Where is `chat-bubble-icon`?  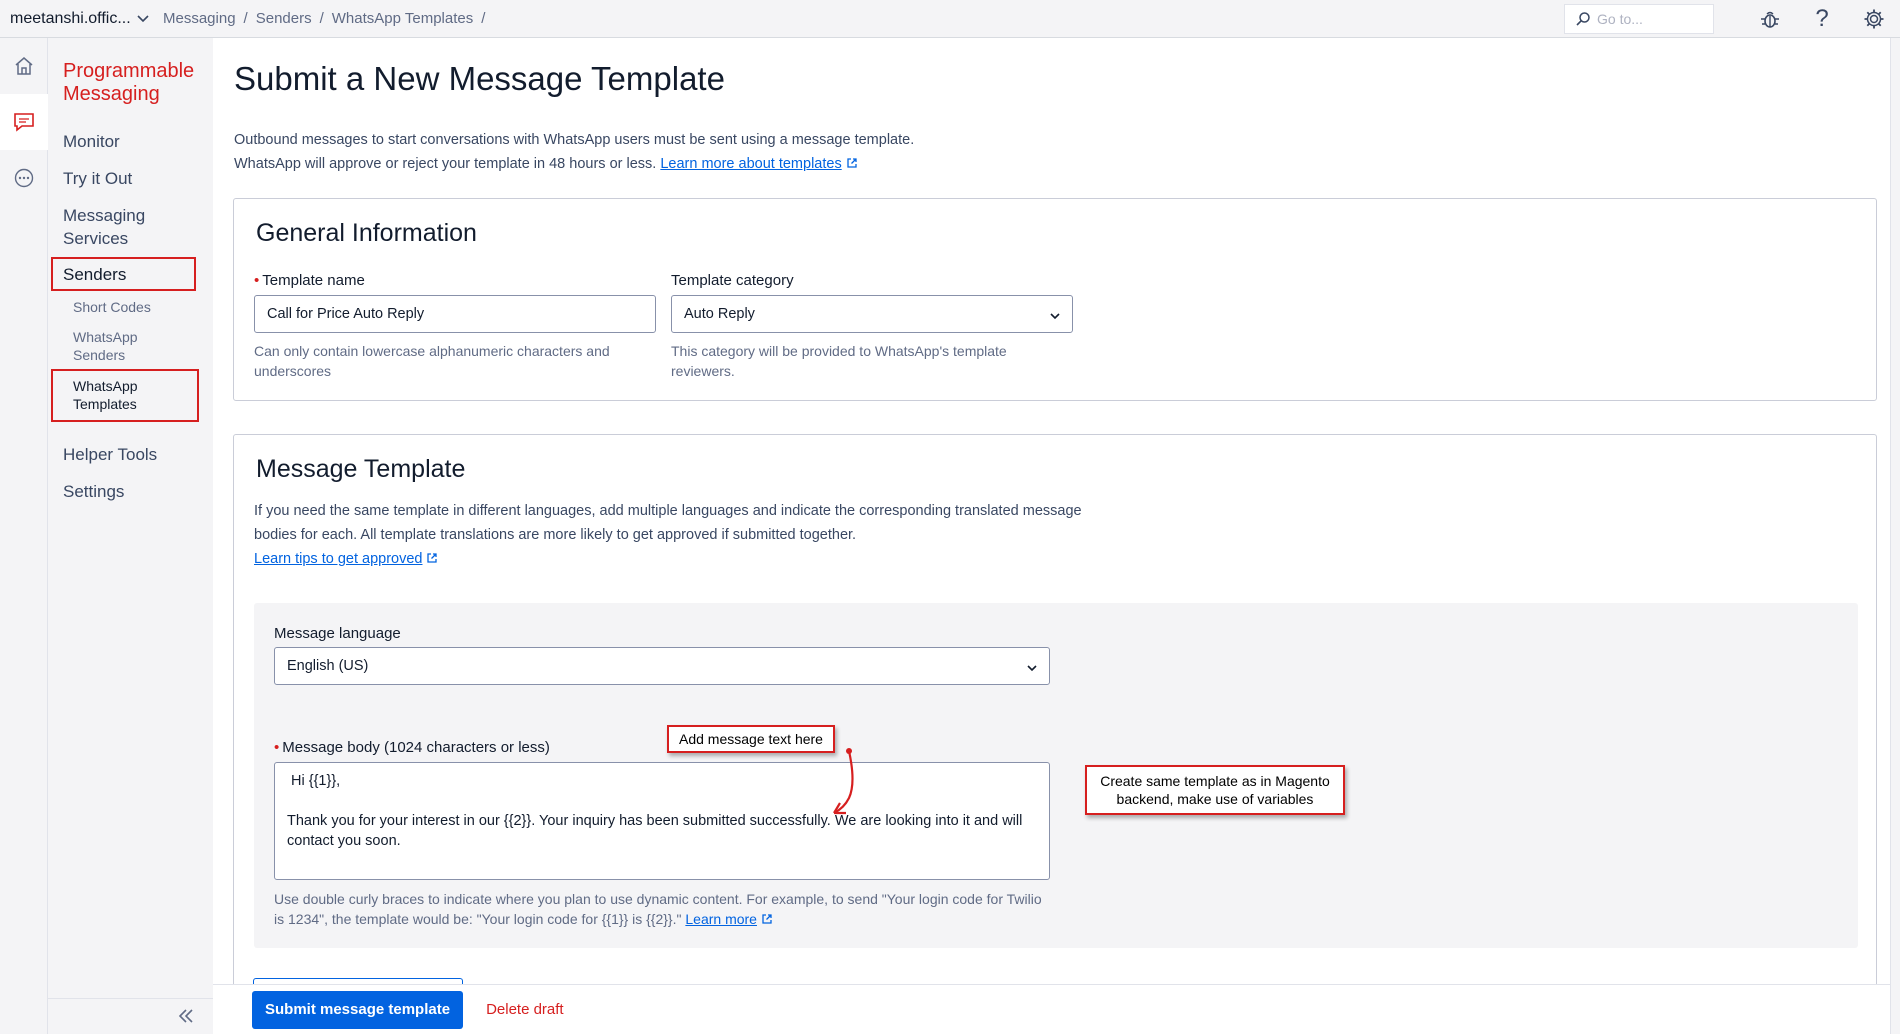
chat-bubble-icon is located at coordinates (24, 122).